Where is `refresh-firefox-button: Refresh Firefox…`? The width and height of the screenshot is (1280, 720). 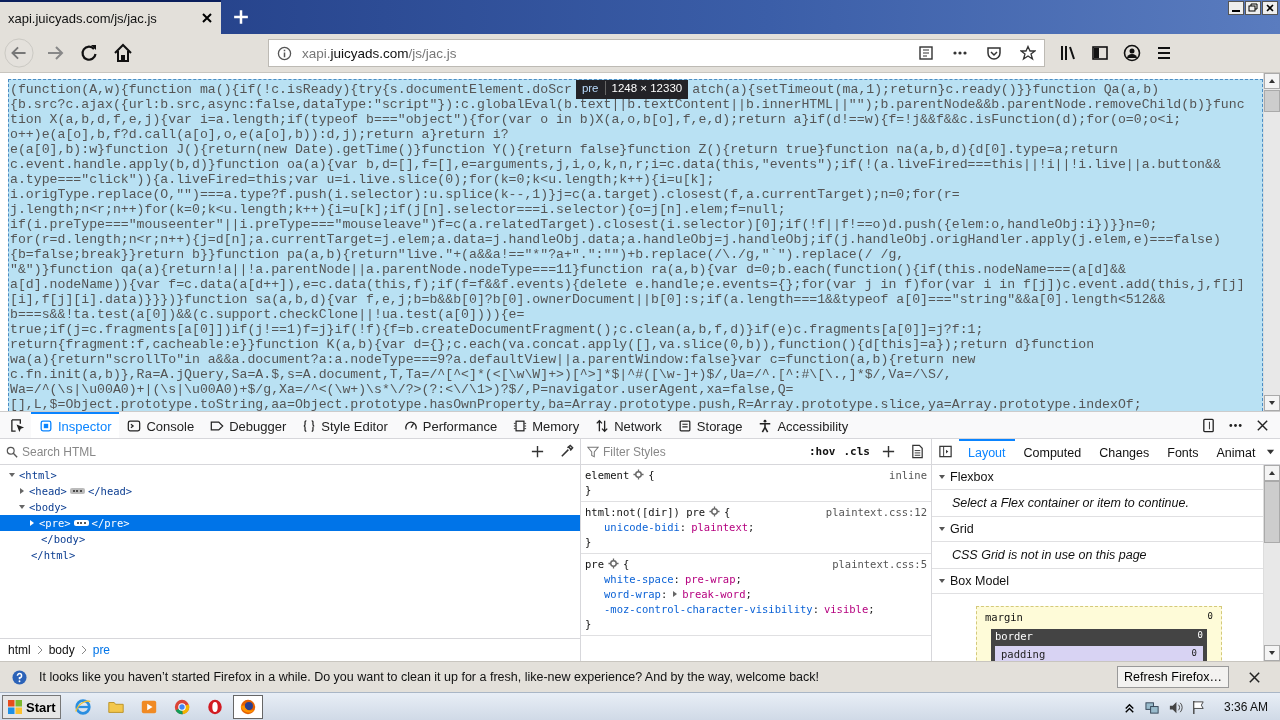 refresh-firefox-button: Refresh Firefox… is located at coordinates (1173, 677).